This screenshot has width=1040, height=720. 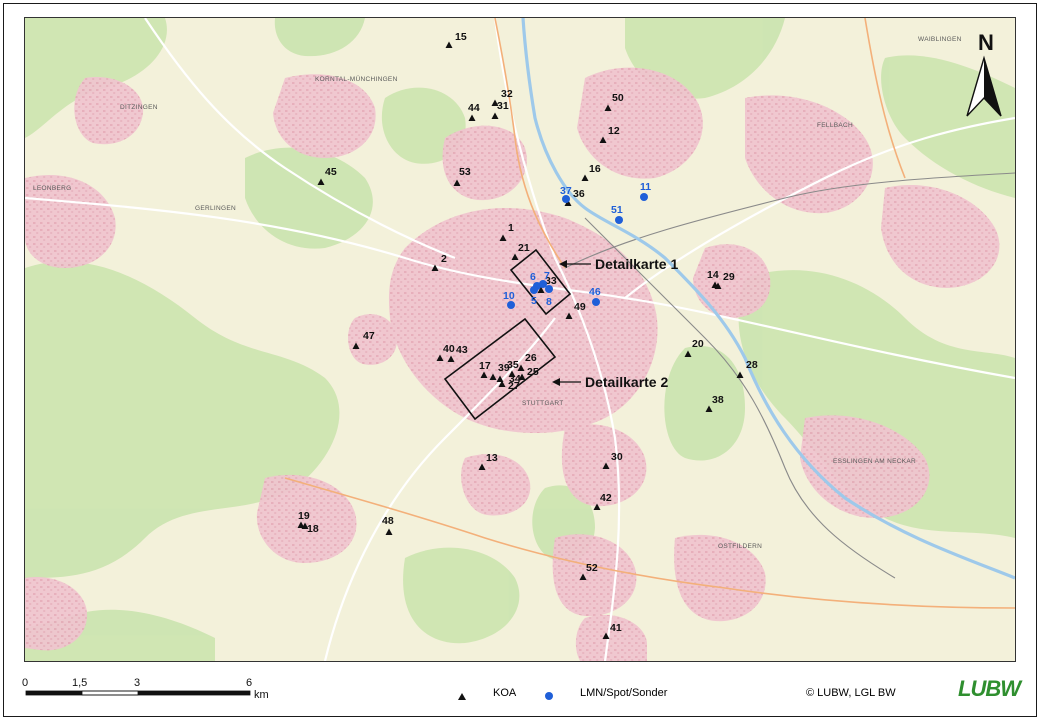 What do you see at coordinates (606, 498) in the screenshot?
I see `koa-point-label: 42` at bounding box center [606, 498].